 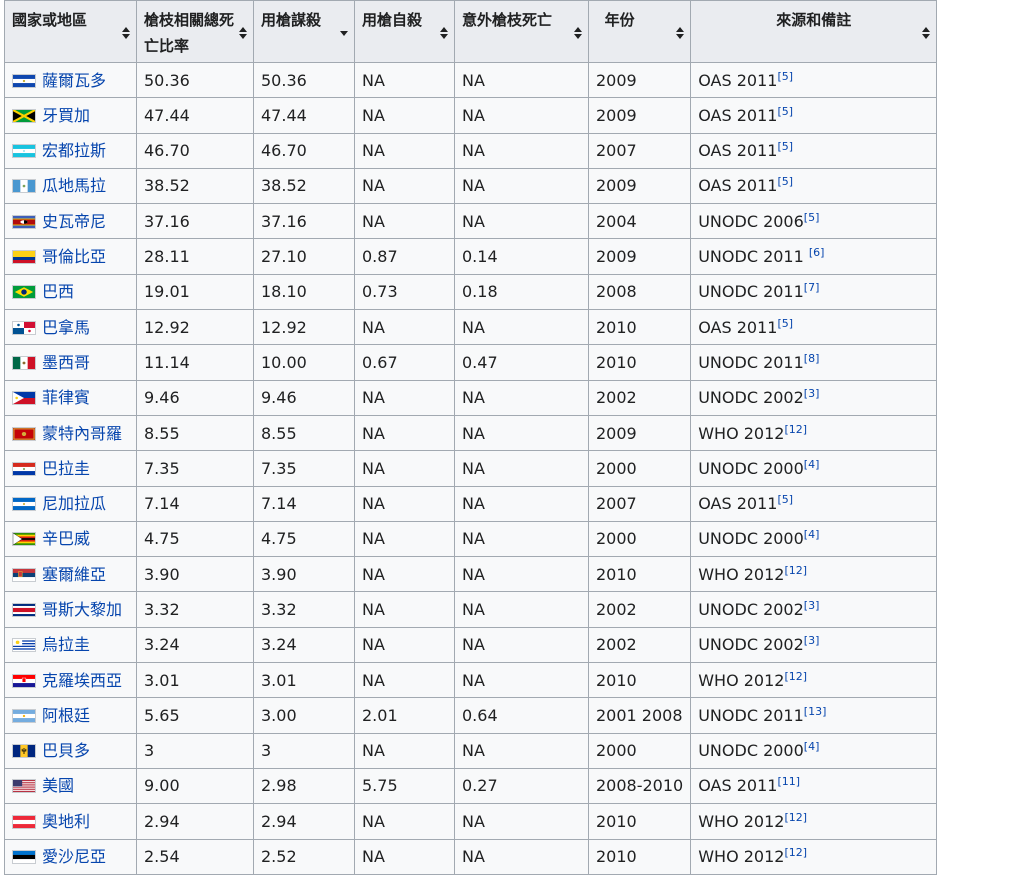 What do you see at coordinates (195, 821) in the screenshot?
I see `total-cell: 2.94` at bounding box center [195, 821].